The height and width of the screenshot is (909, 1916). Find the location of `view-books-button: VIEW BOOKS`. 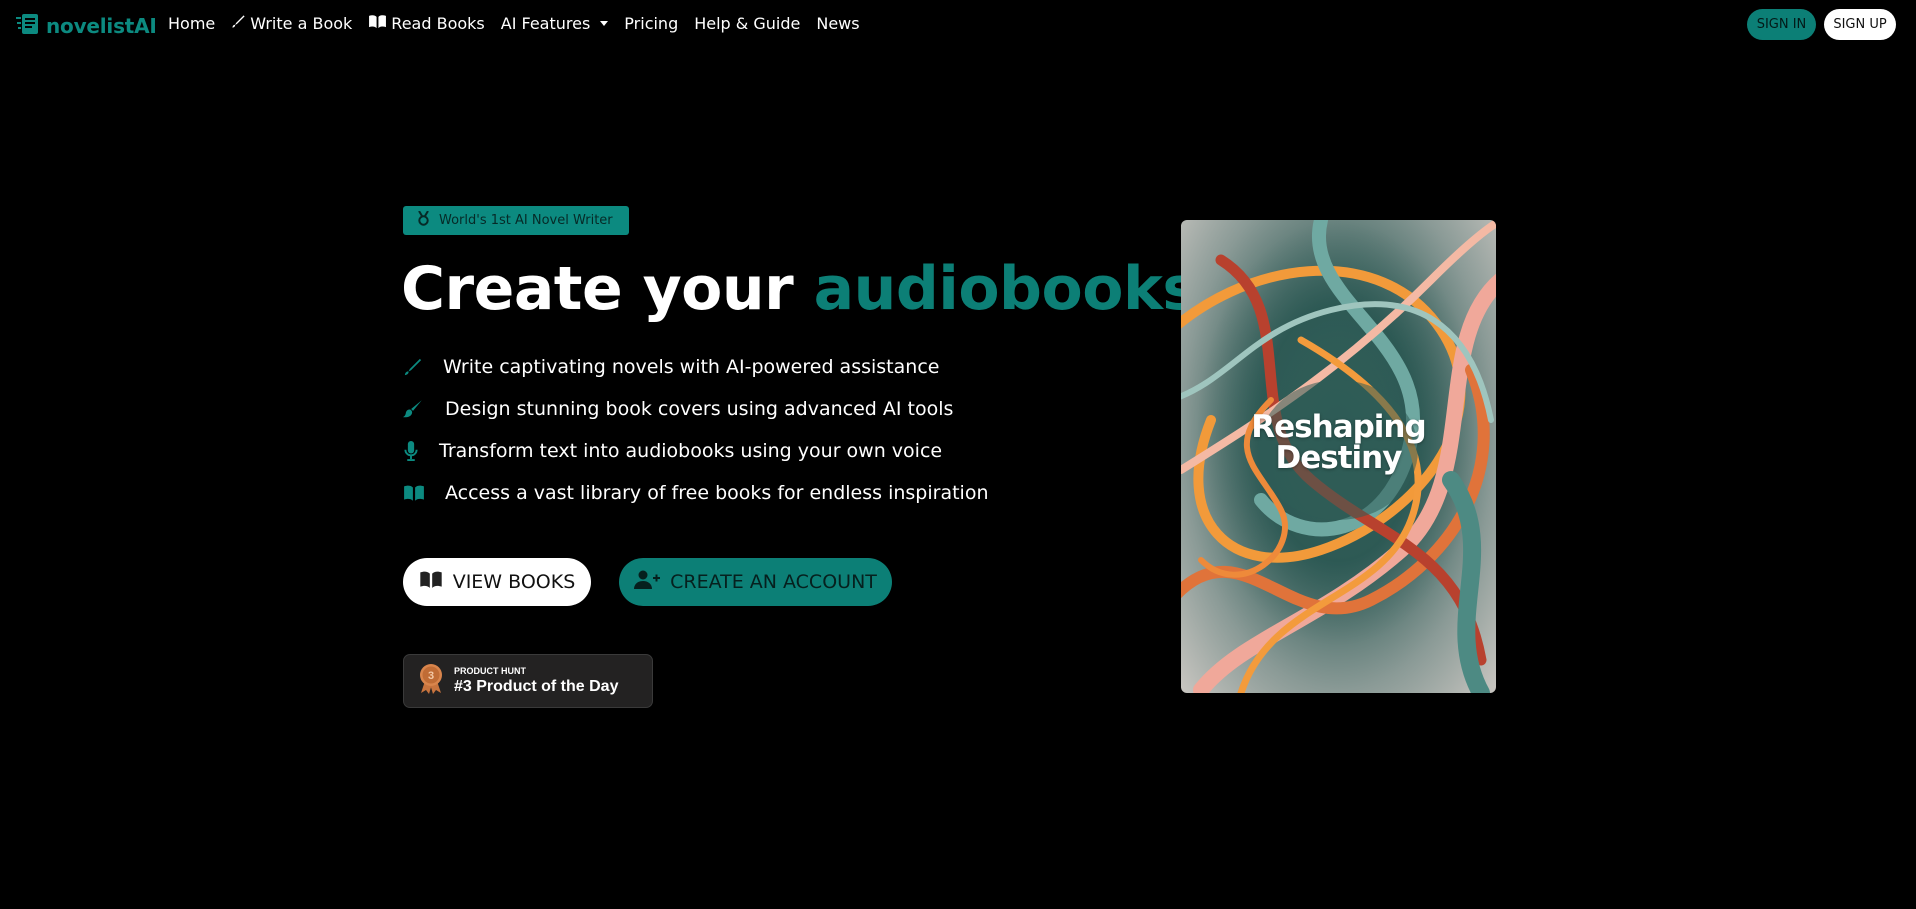

view-books-button: VIEW BOOKS is located at coordinates (497, 582).